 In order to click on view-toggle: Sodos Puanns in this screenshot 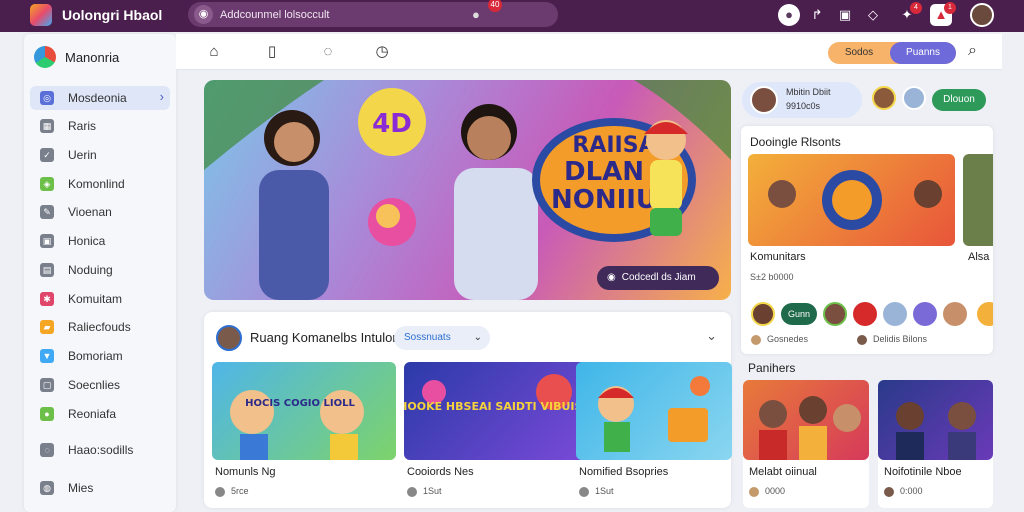, I will do `click(892, 53)`.